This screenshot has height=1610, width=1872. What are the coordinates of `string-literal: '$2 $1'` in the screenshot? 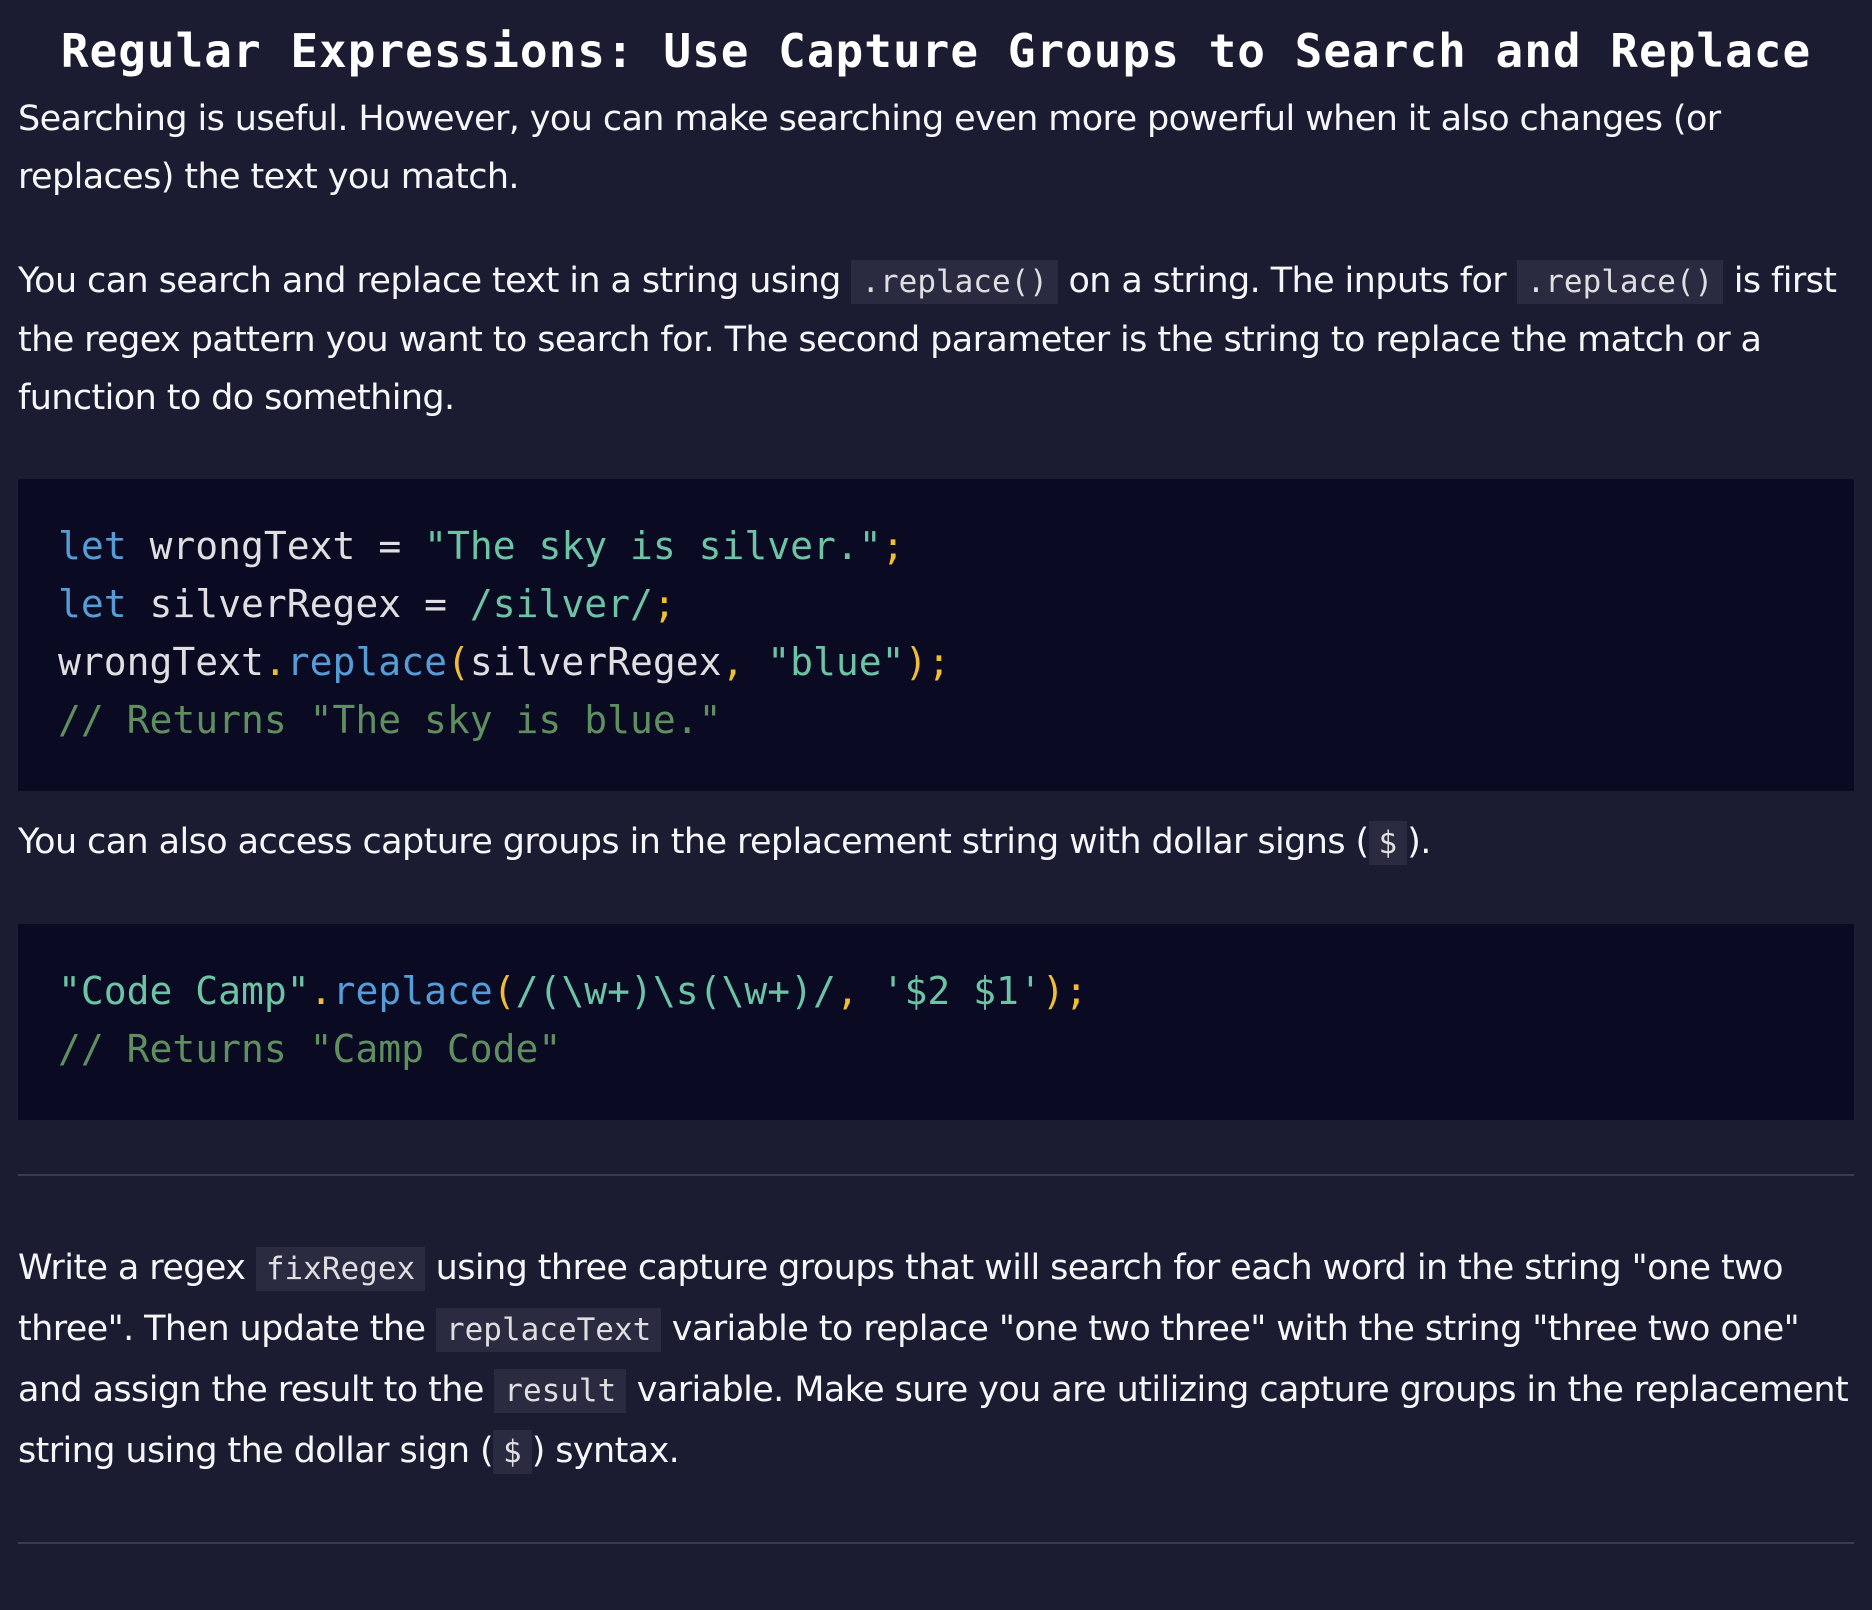 It's located at (961, 991).